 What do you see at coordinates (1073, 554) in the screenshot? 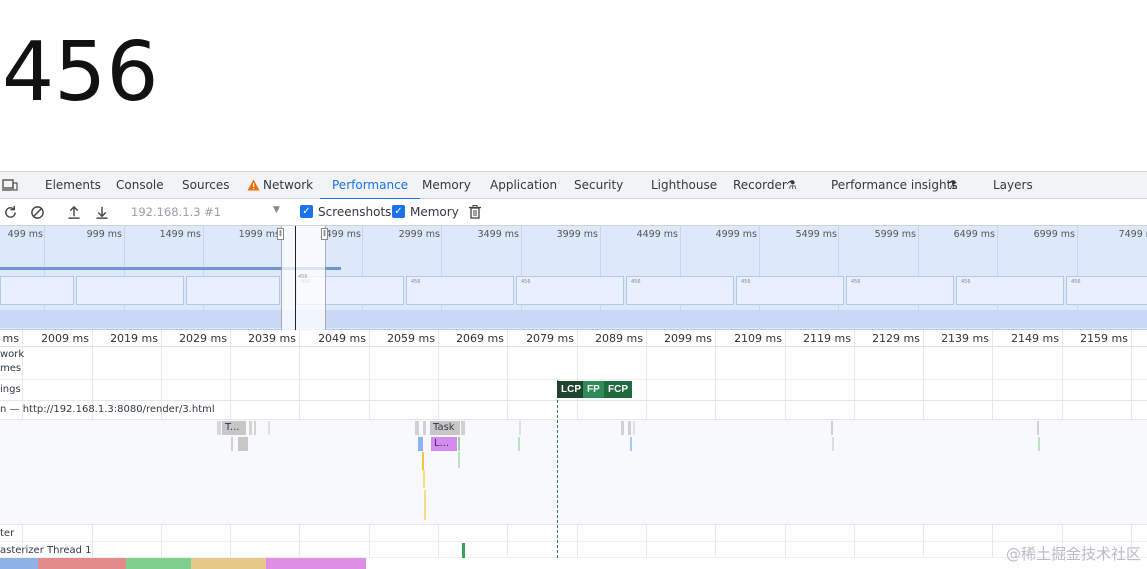
I see `watermark: @稀土掘金技术社区` at bounding box center [1073, 554].